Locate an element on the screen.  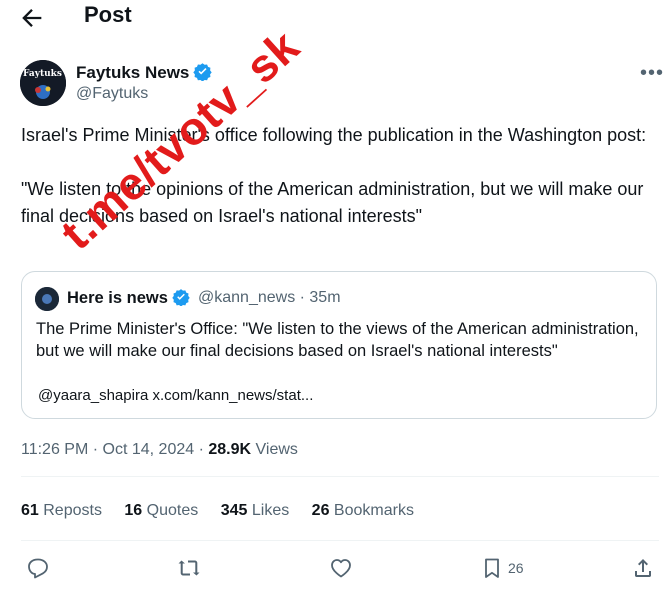
page-title: Post is located at coordinates (108, 14).